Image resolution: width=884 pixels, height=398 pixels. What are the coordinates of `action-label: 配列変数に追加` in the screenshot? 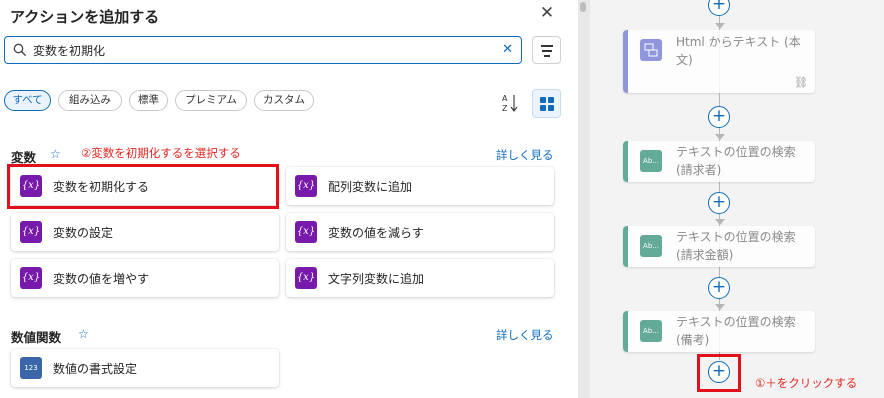 It's located at (370, 187).